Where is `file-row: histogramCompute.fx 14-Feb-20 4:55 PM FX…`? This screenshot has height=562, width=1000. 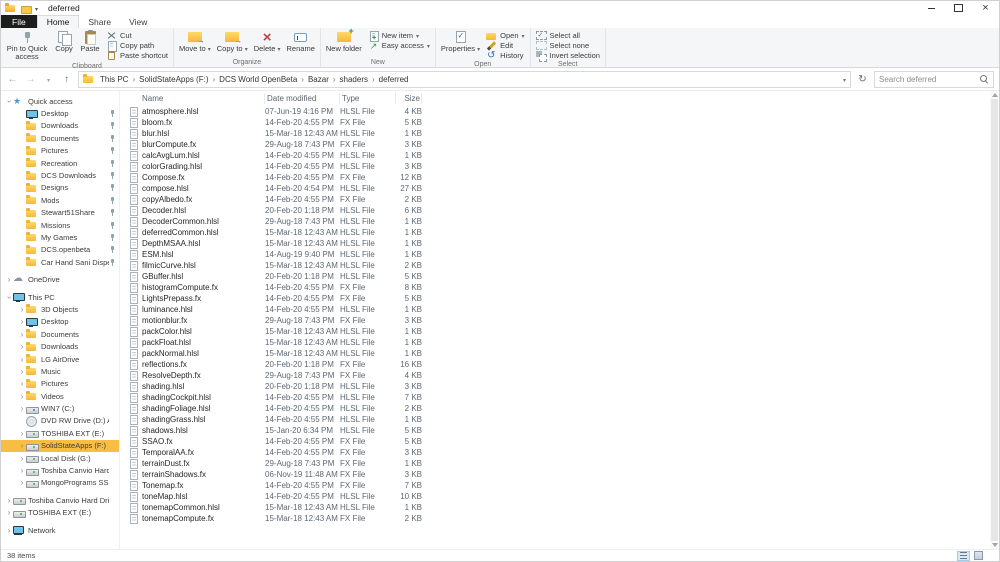
file-row: histogramCompute.fx 14-Feb-20 4:55 PM FX… is located at coordinates (560, 287).